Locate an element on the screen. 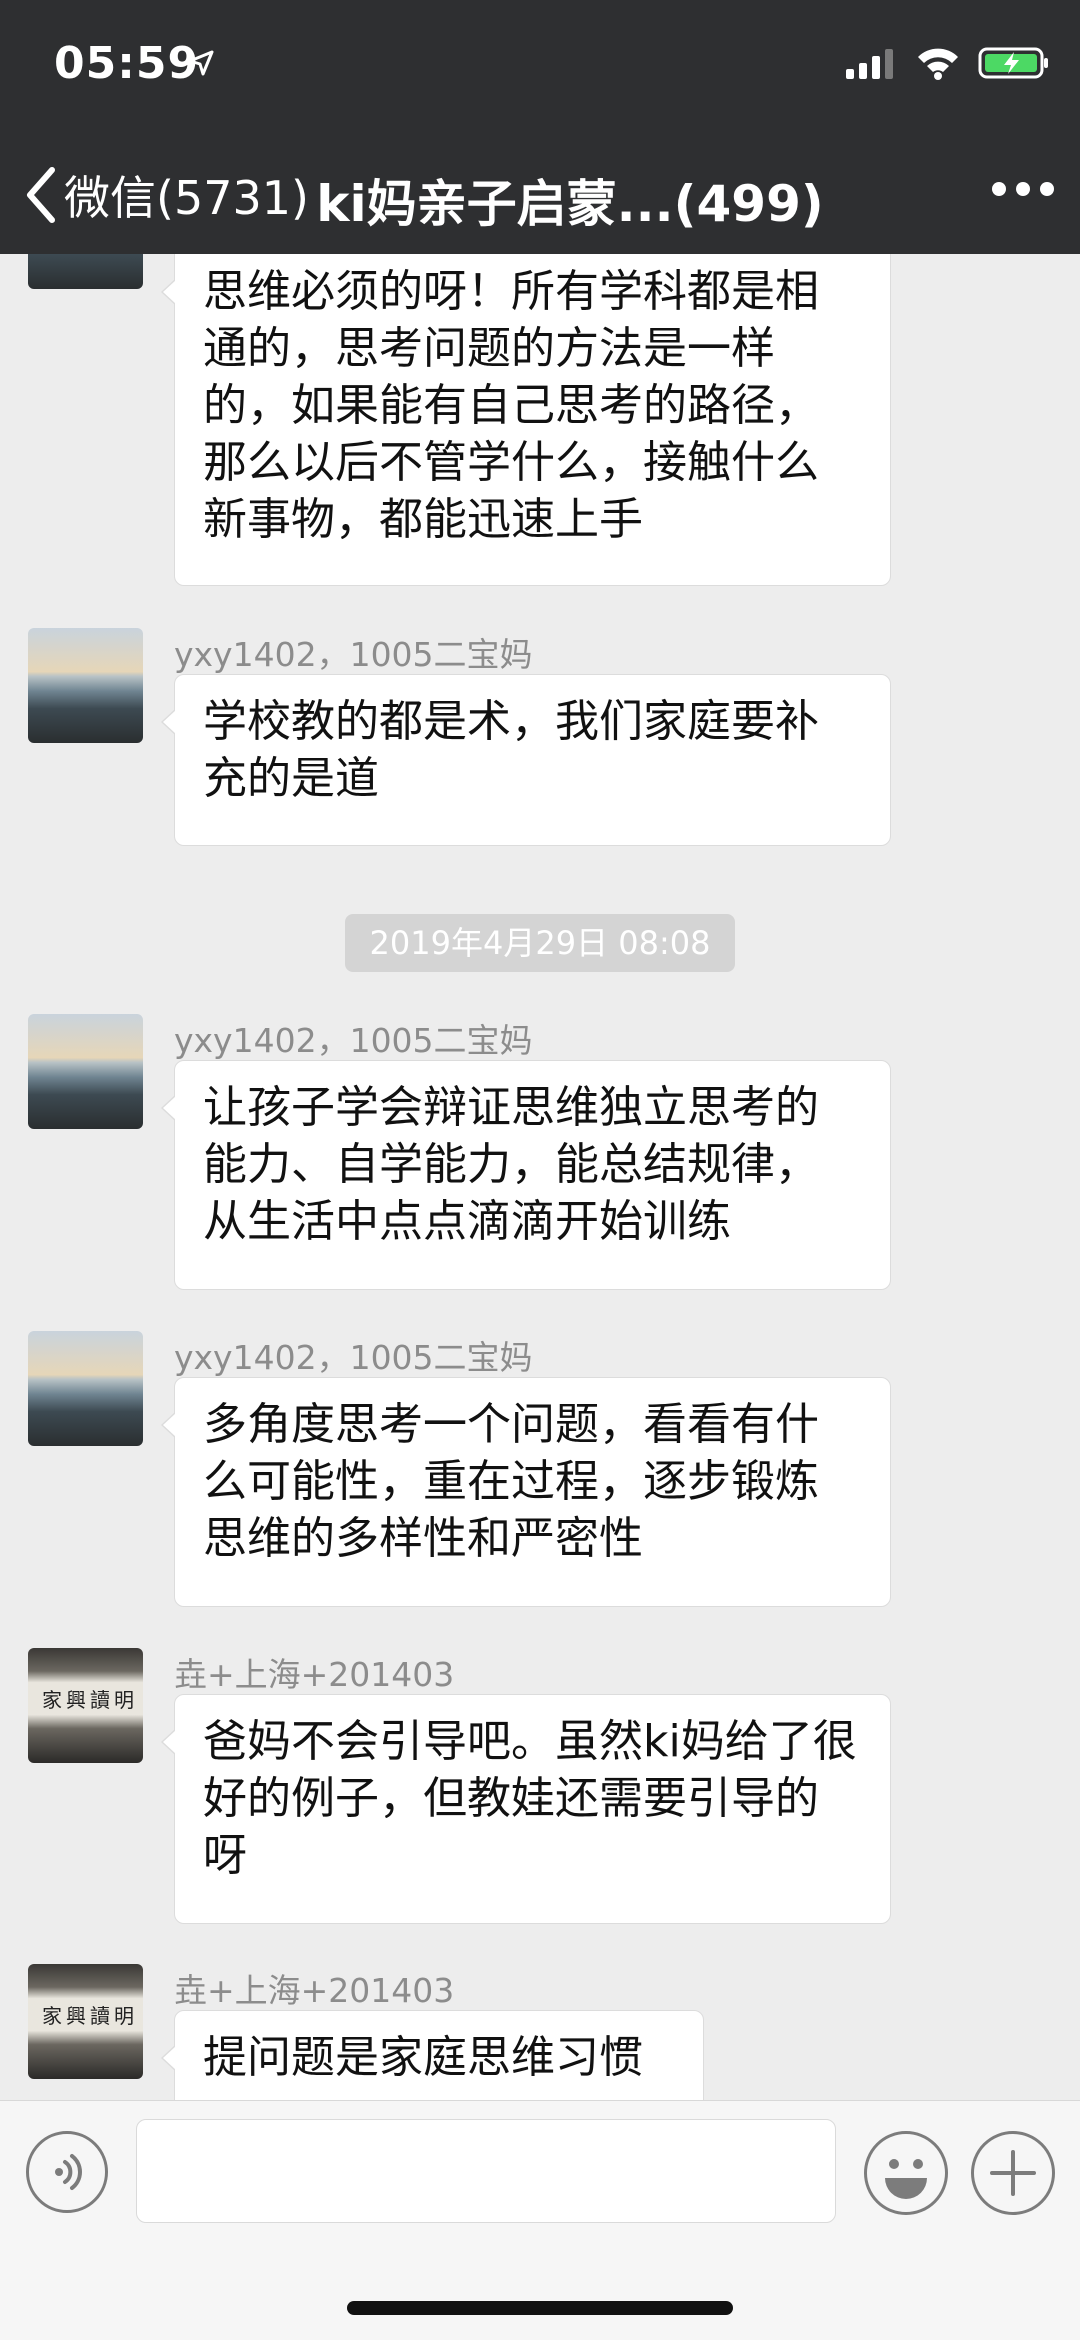 Image resolution: width=1080 pixels, height=2340 pixels. battery-icon is located at coordinates (1013, 63).